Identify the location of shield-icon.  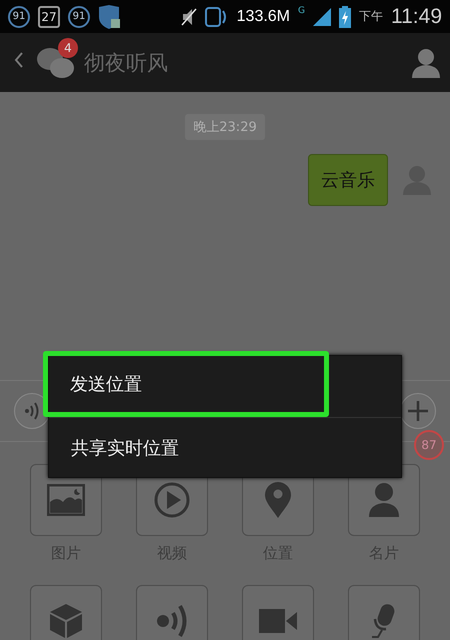
(109, 16).